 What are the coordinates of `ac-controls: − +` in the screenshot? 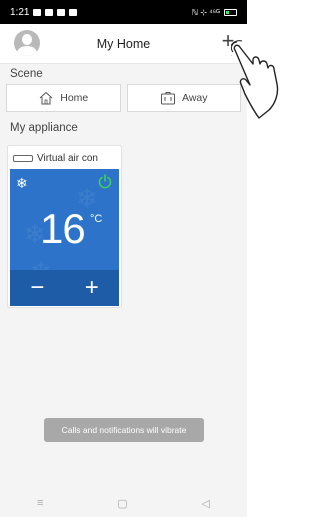 It's located at (64, 288).